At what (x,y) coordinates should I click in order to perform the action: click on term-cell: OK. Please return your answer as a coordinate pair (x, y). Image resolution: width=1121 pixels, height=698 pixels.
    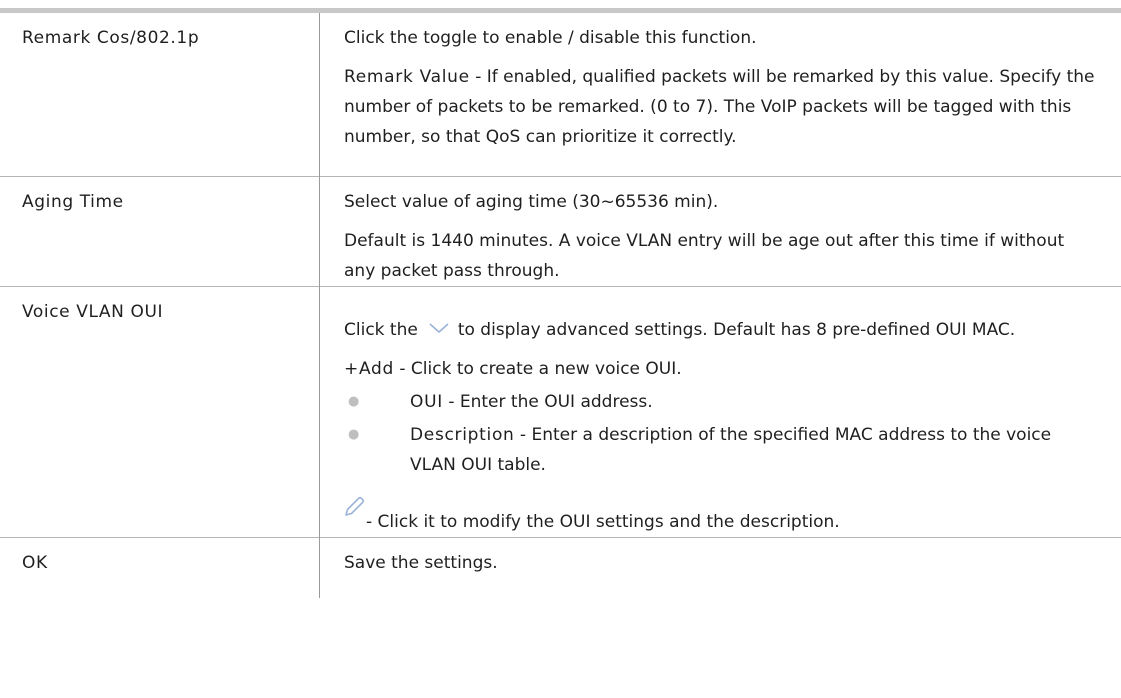
    Looking at the image, I should click on (160, 567).